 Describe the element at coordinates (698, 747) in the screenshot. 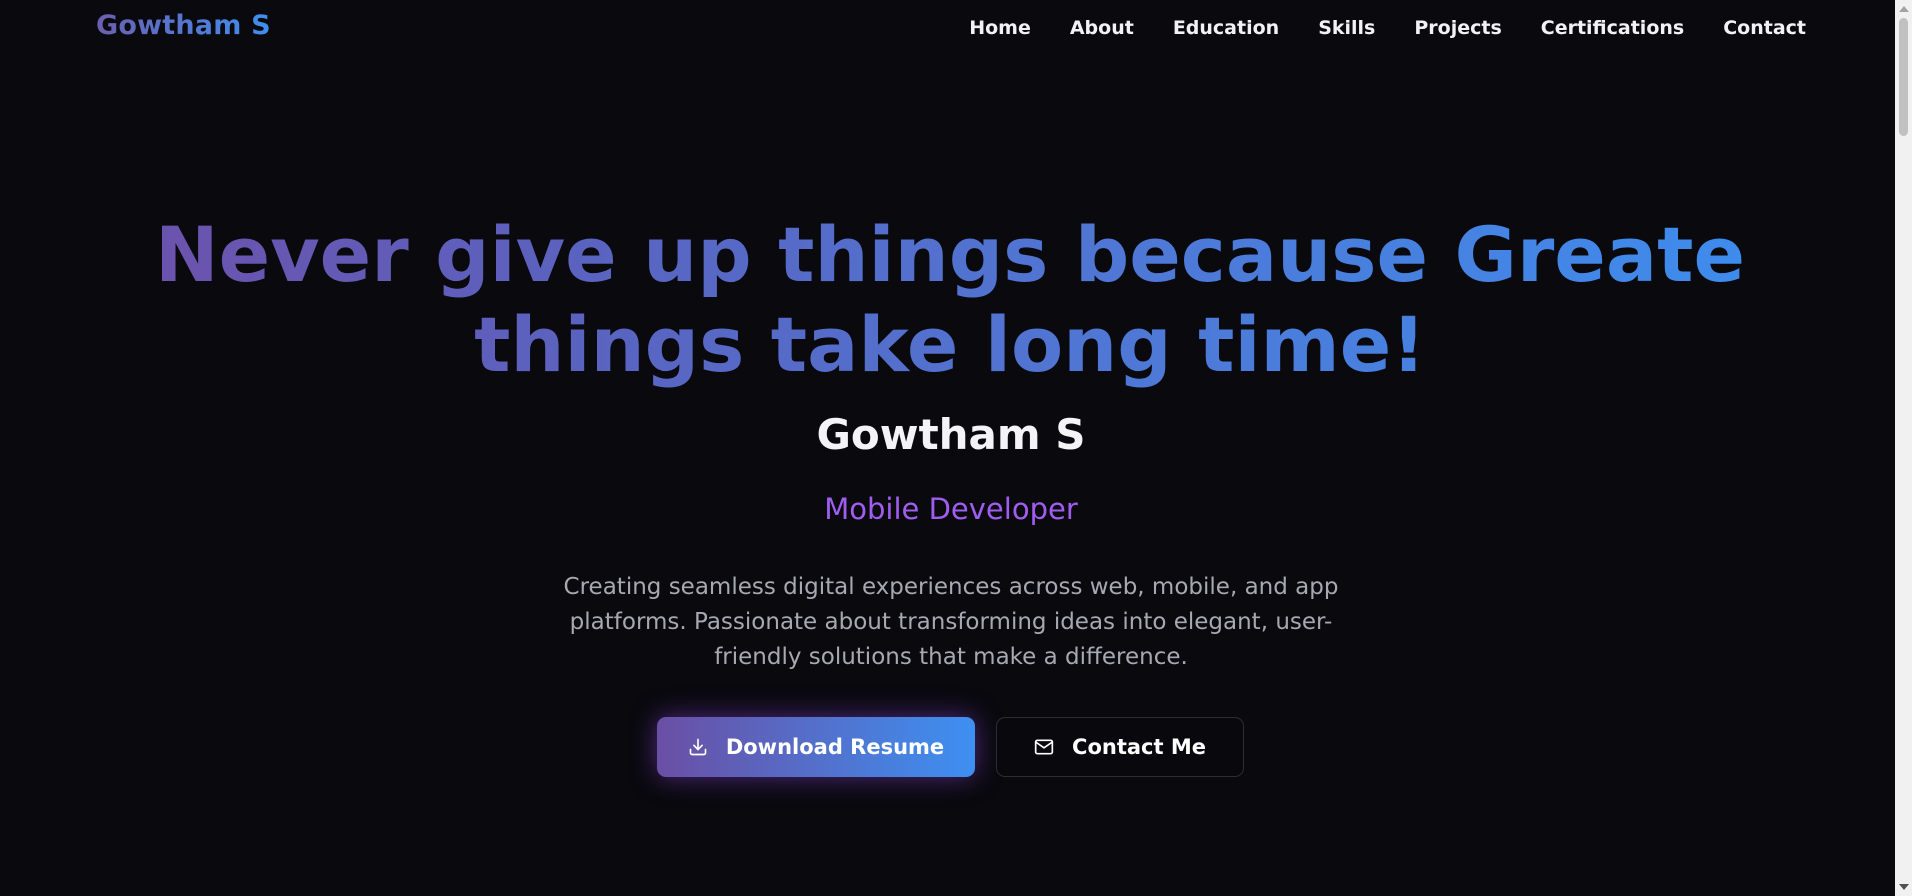

I see `download-icon` at that location.